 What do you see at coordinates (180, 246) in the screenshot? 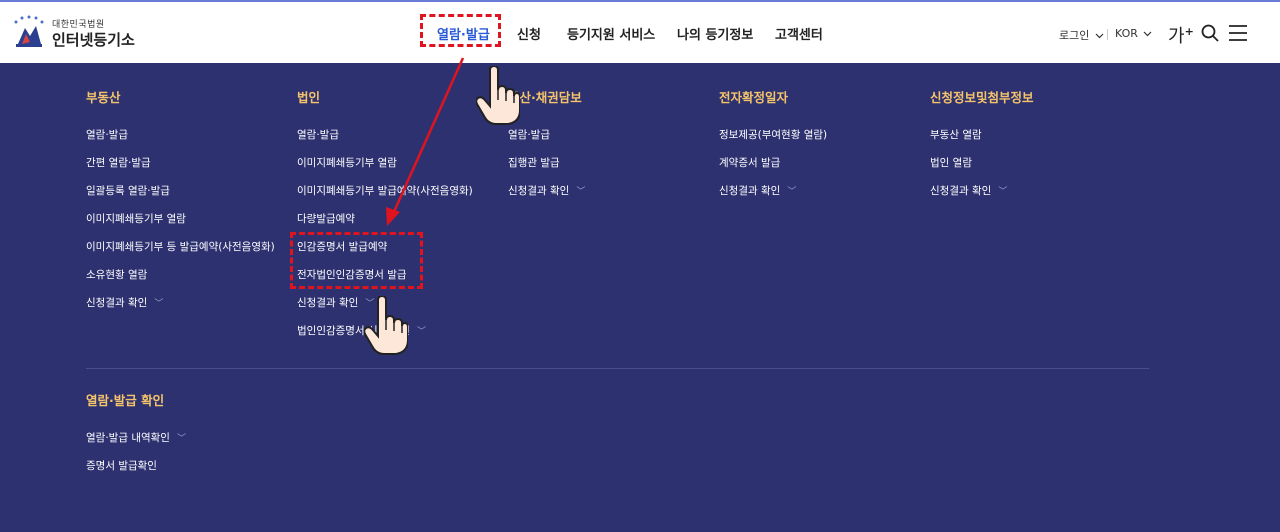
I see `menu-item-re-closed-image-reserve: 이미지폐쇄등기부 등 발급예약(사전음영화)` at bounding box center [180, 246].